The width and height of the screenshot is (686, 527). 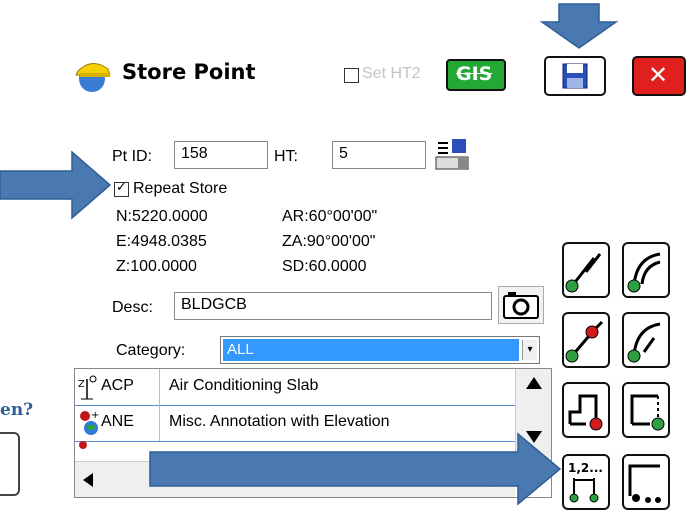 What do you see at coordinates (56, 185) in the screenshot?
I see `arrow-to-repeat-store` at bounding box center [56, 185].